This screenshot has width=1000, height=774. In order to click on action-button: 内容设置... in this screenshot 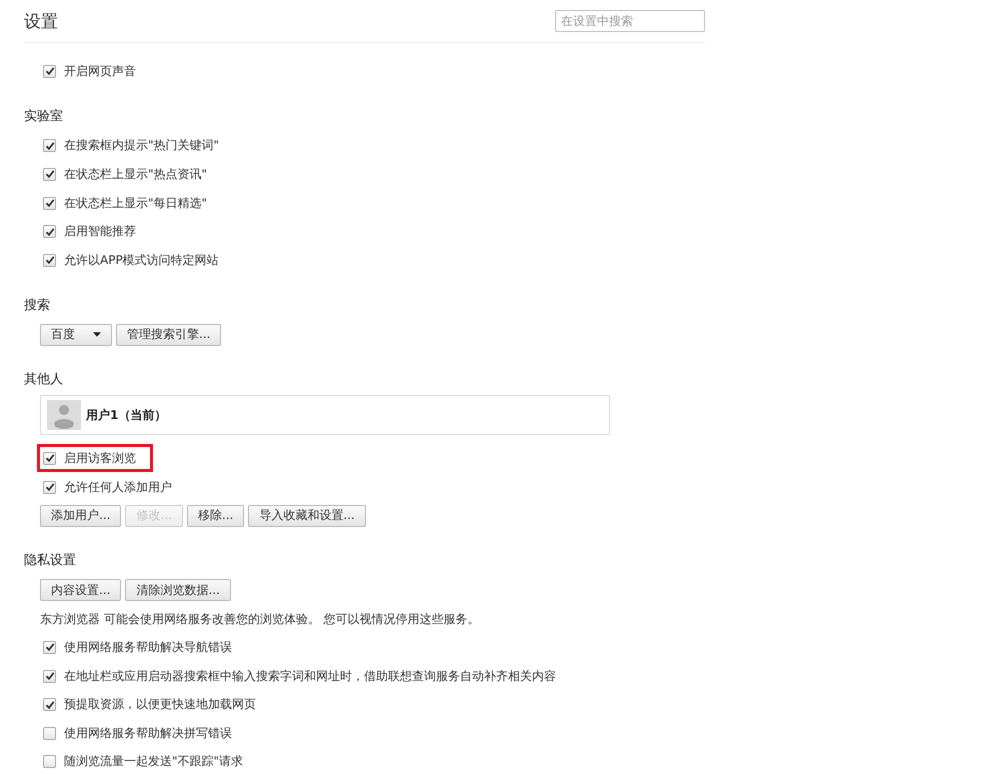, I will do `click(81, 590)`.